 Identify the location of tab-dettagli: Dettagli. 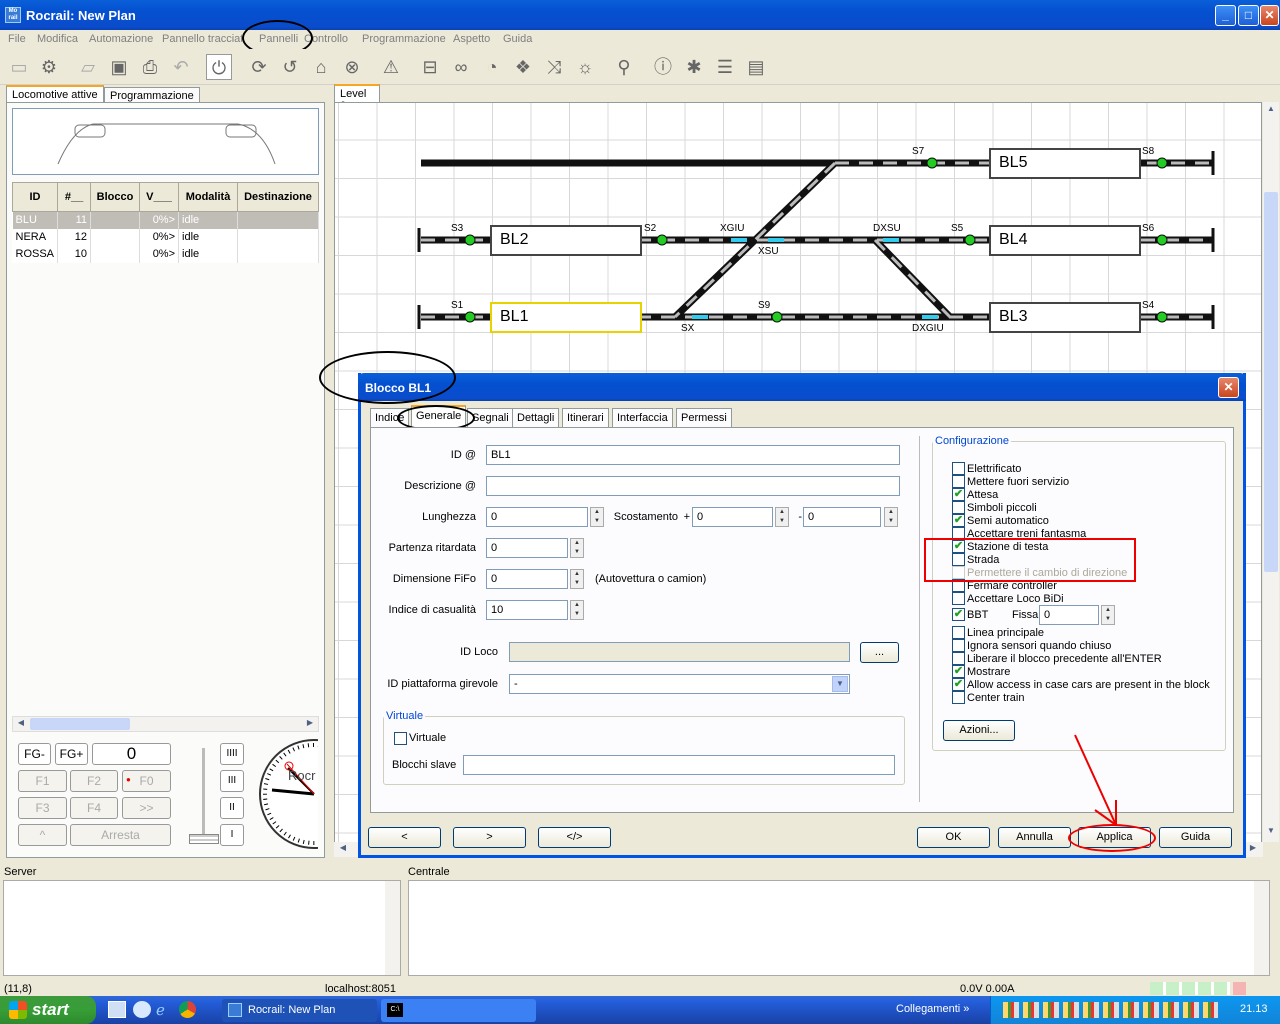
(536, 417).